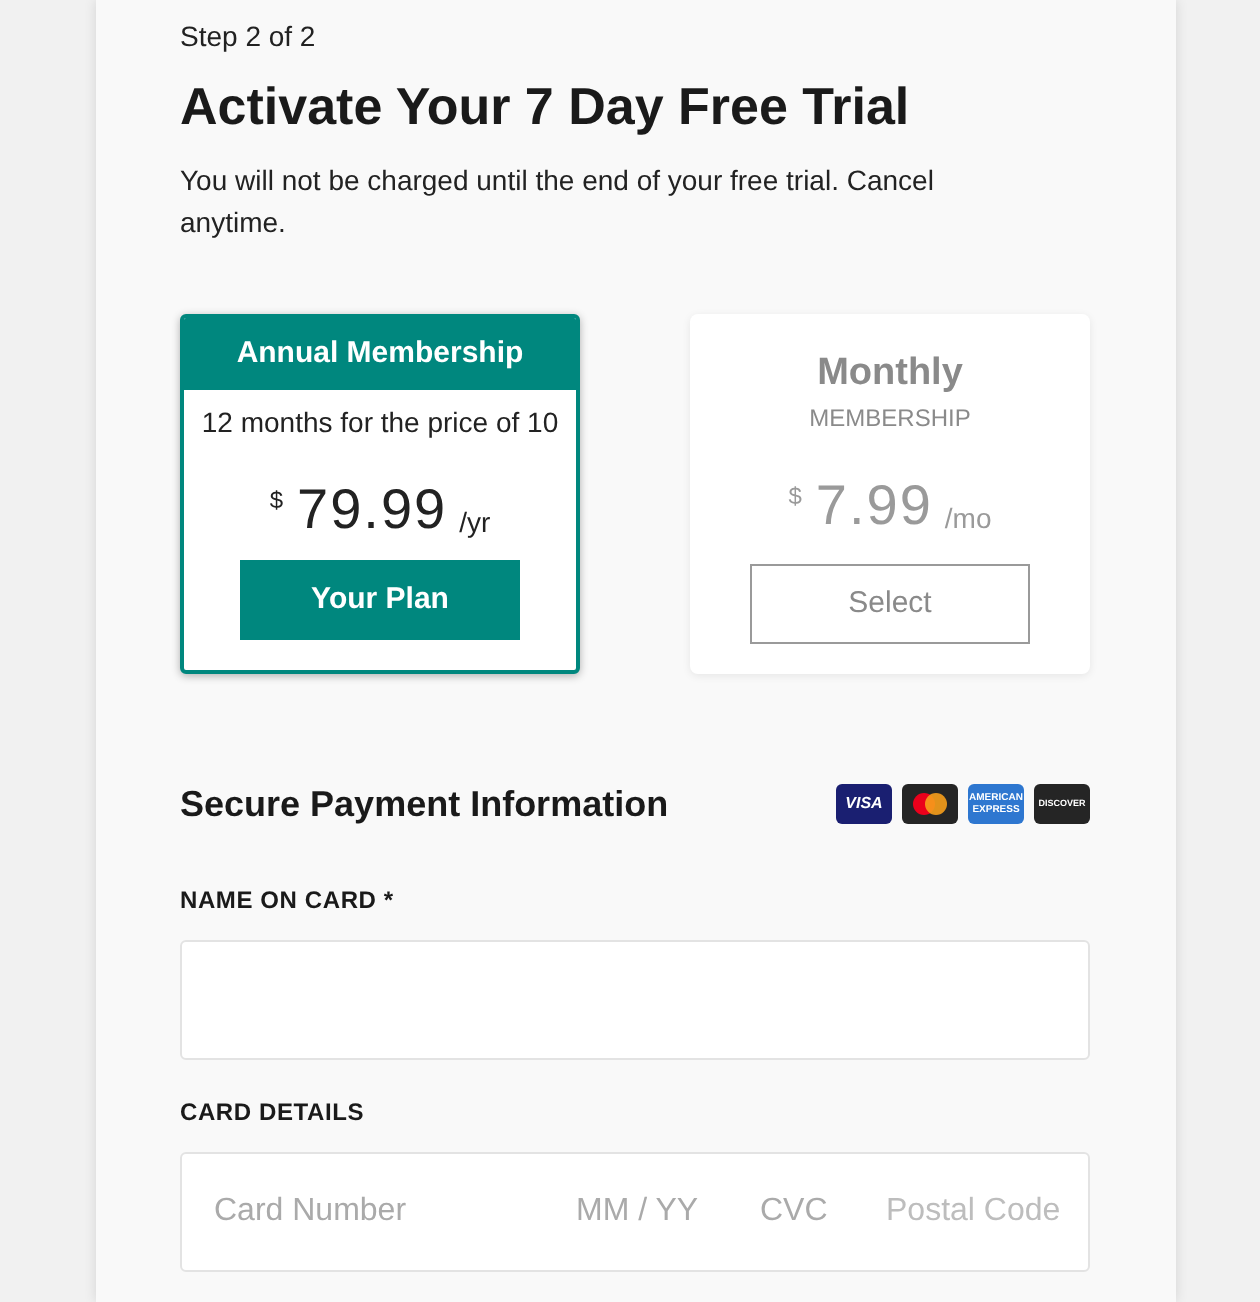 The height and width of the screenshot is (1302, 1260). Describe the element at coordinates (823, 1212) in the screenshot. I see `cvc-input: CVC` at that location.